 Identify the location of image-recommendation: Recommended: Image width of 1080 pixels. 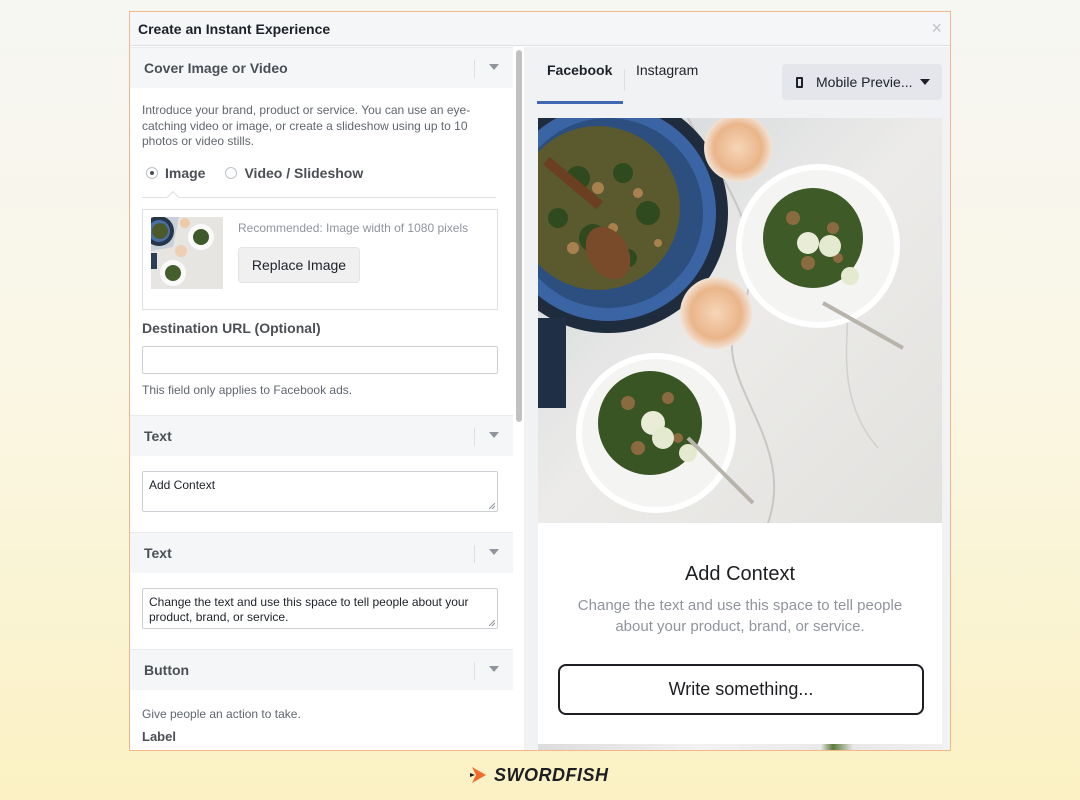
(353, 227).